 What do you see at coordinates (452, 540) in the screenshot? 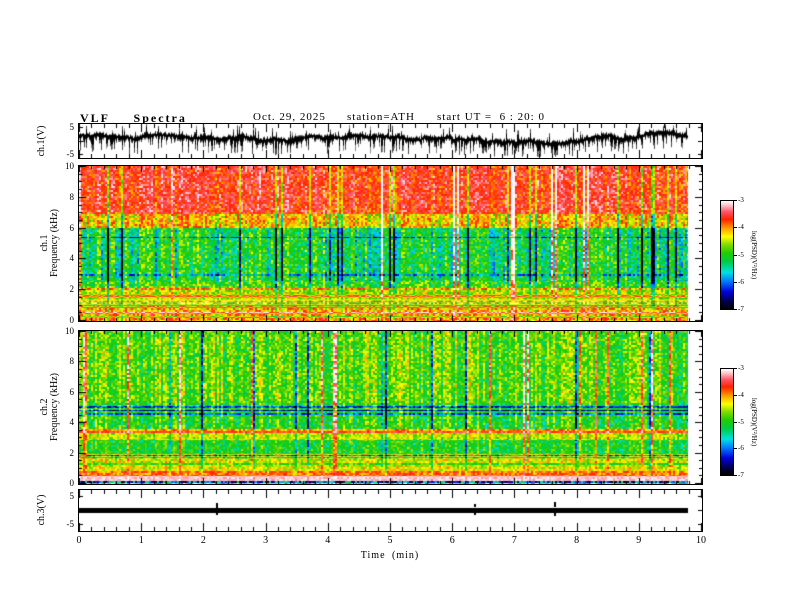
I see `tick-label: 6` at bounding box center [452, 540].